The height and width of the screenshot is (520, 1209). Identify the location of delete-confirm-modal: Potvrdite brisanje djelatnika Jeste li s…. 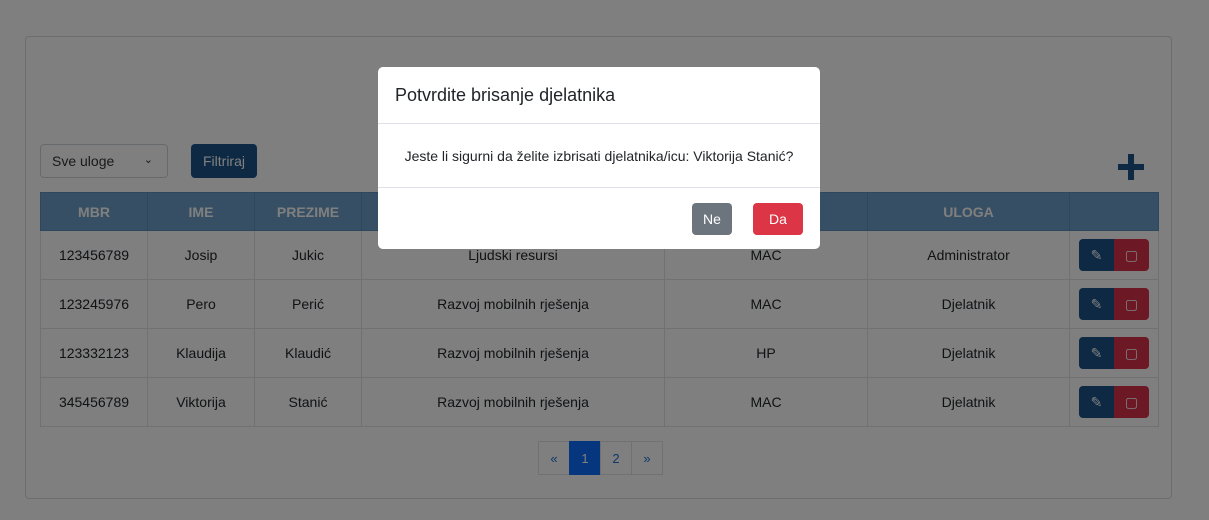
(599, 158).